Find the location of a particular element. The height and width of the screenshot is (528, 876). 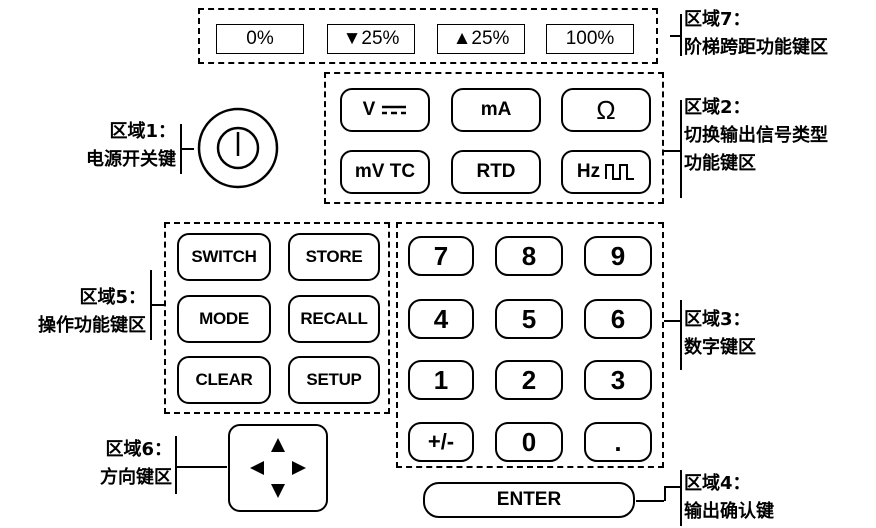

dc-icon is located at coordinates (394, 110).